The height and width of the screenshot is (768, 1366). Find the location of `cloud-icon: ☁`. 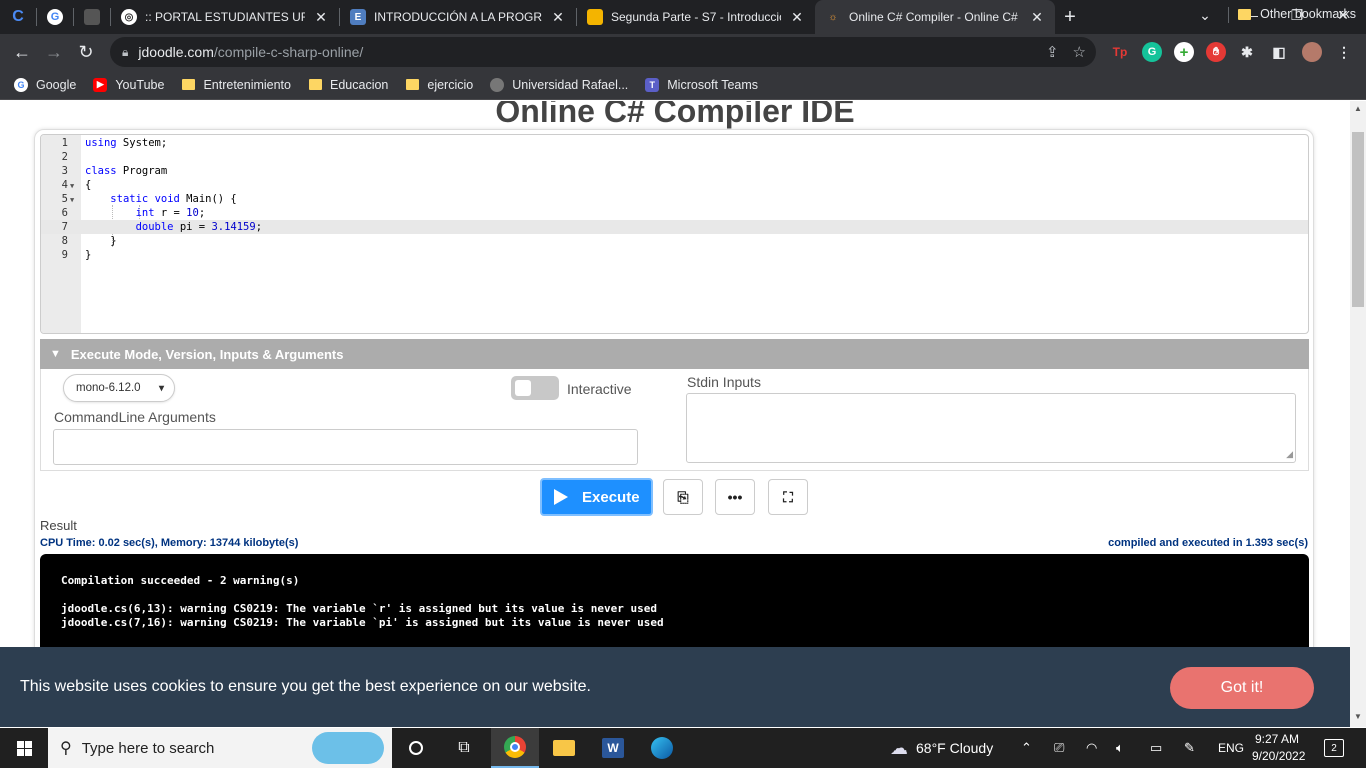

cloud-icon: ☁ is located at coordinates (899, 747).